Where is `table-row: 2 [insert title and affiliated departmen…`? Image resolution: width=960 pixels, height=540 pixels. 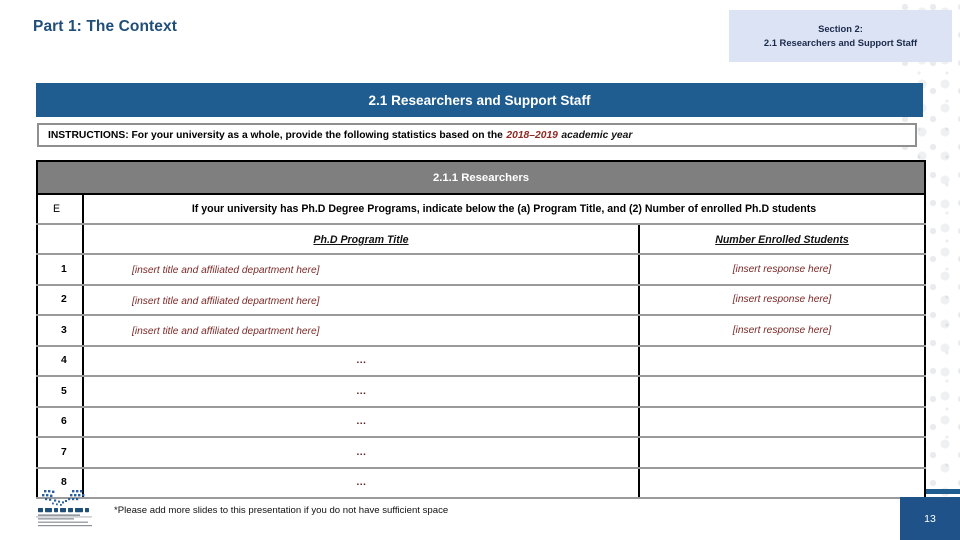
table-row: 2 [insert title and affiliated departmen… is located at coordinates (481, 300).